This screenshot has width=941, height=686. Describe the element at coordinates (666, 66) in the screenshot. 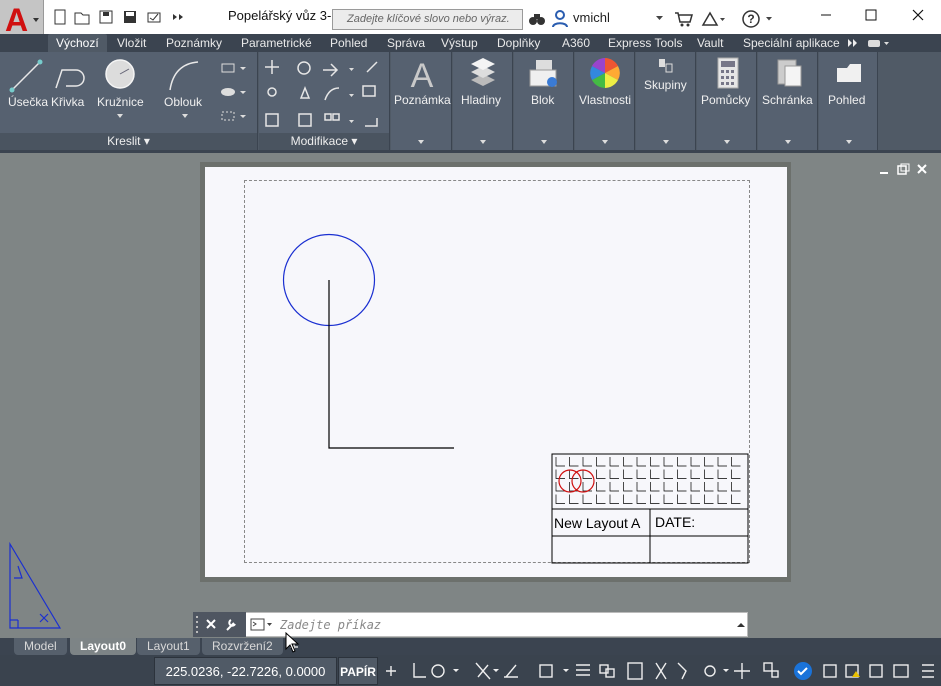

I see `group-icon` at that location.